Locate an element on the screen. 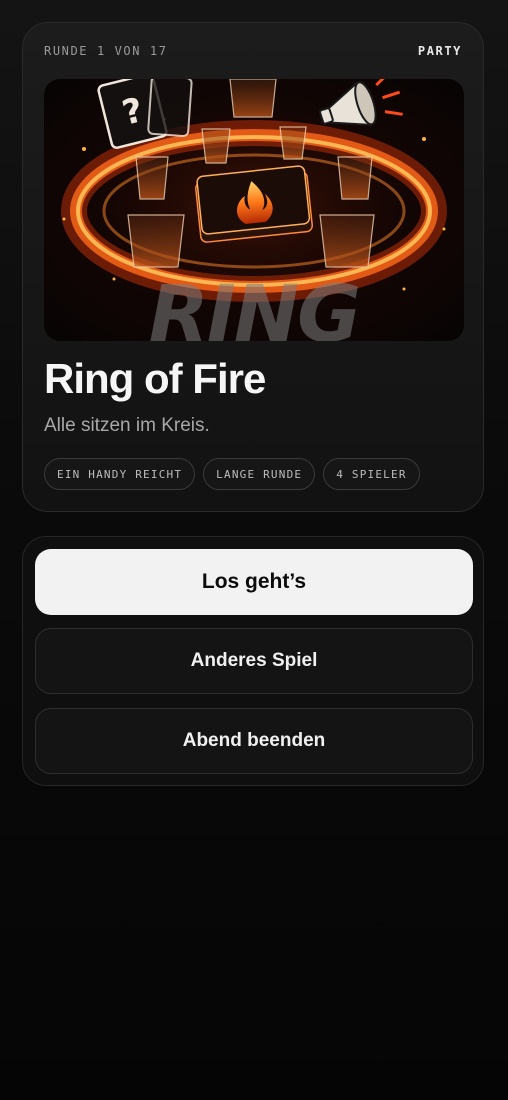 This screenshot has height=1100, width=508. image-lettering: RING is located at coordinates (254, 305).